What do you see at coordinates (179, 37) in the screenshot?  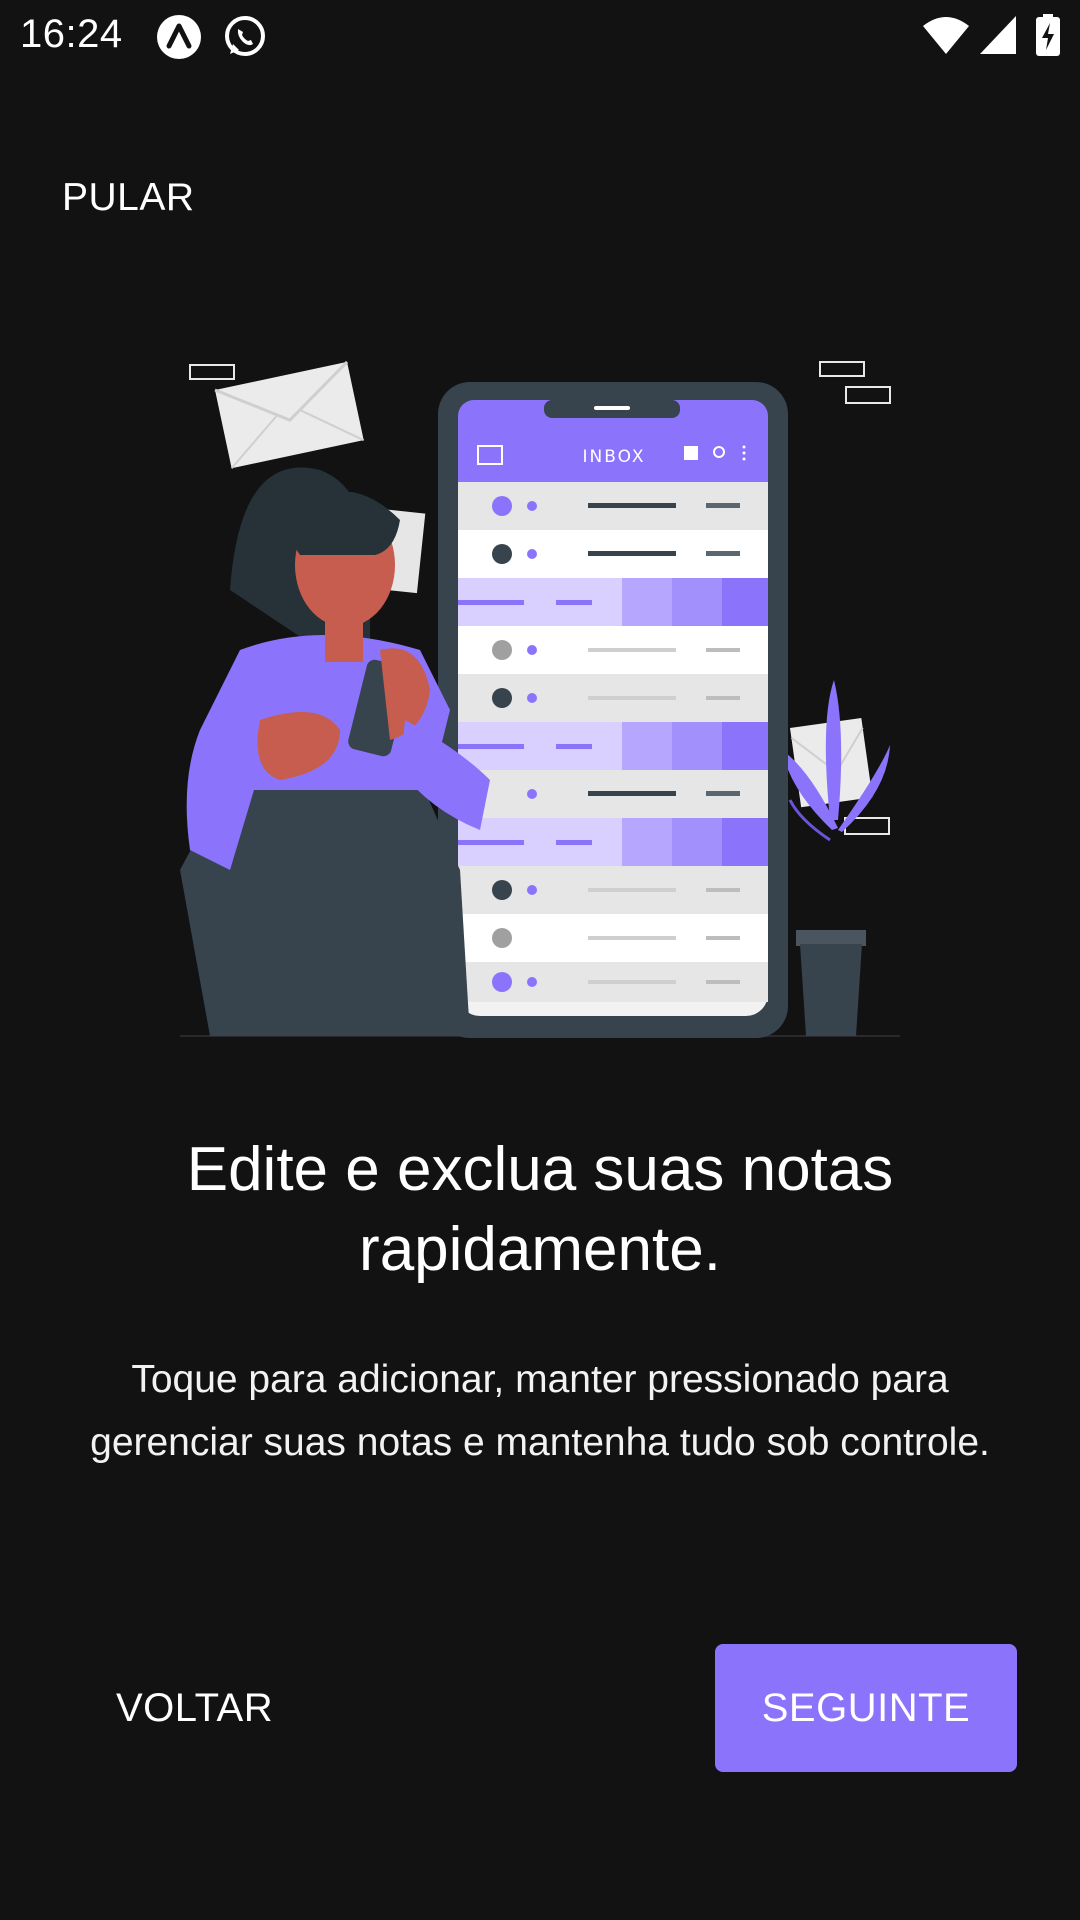 I see `arc-app-icon` at bounding box center [179, 37].